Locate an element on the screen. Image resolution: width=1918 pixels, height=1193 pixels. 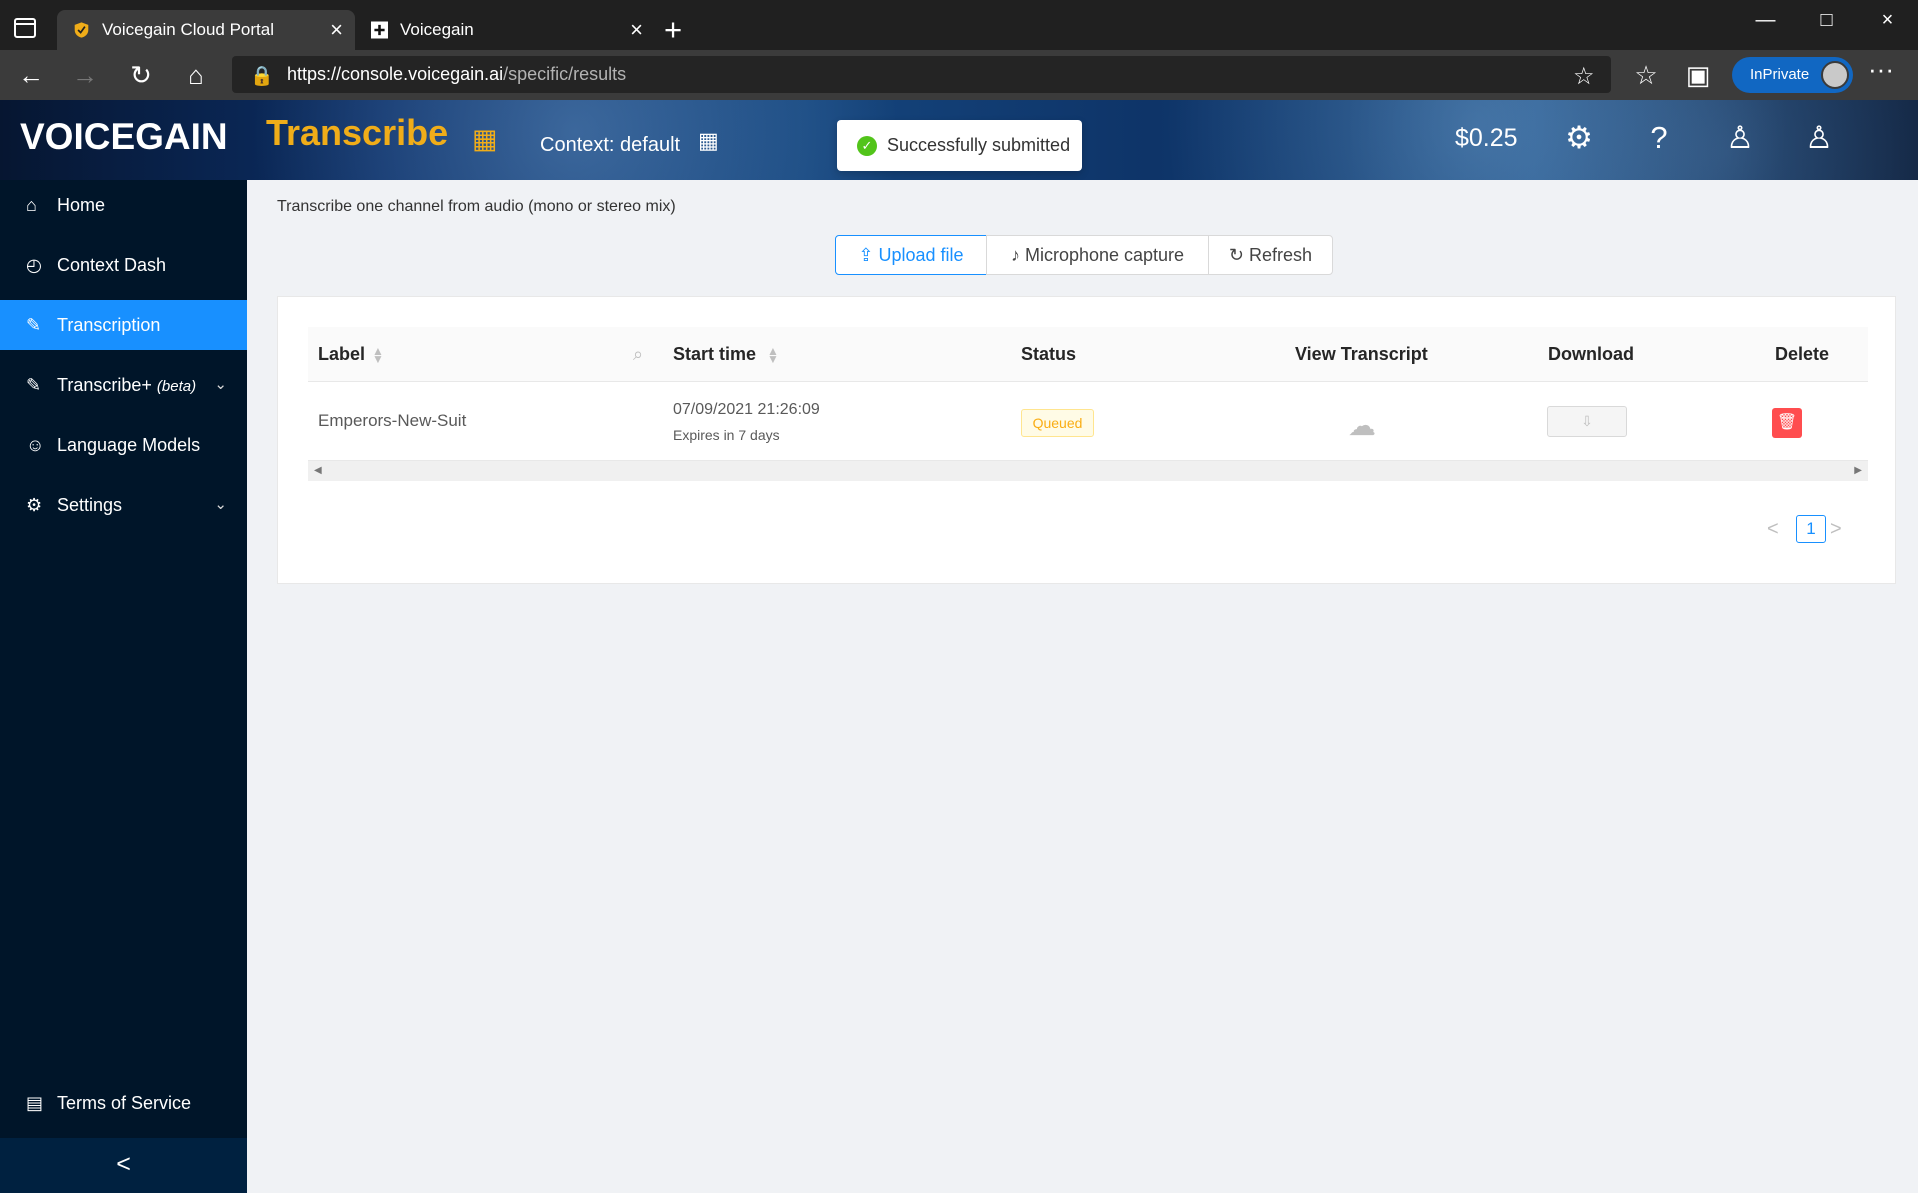
scroll-right-icon: ▶ is located at coordinates (1858, 471).